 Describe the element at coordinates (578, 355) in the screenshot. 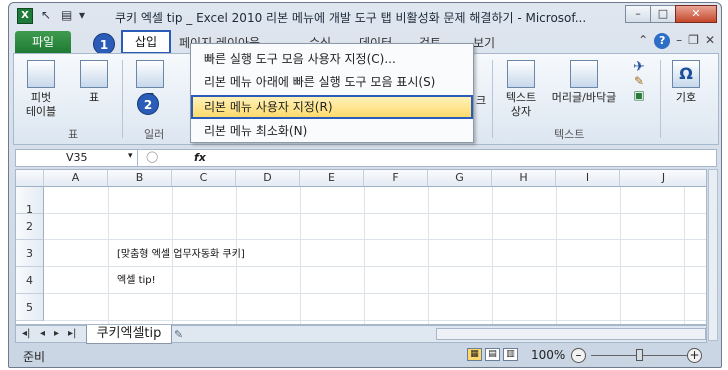

I see `zoom-out-icon: –` at that location.